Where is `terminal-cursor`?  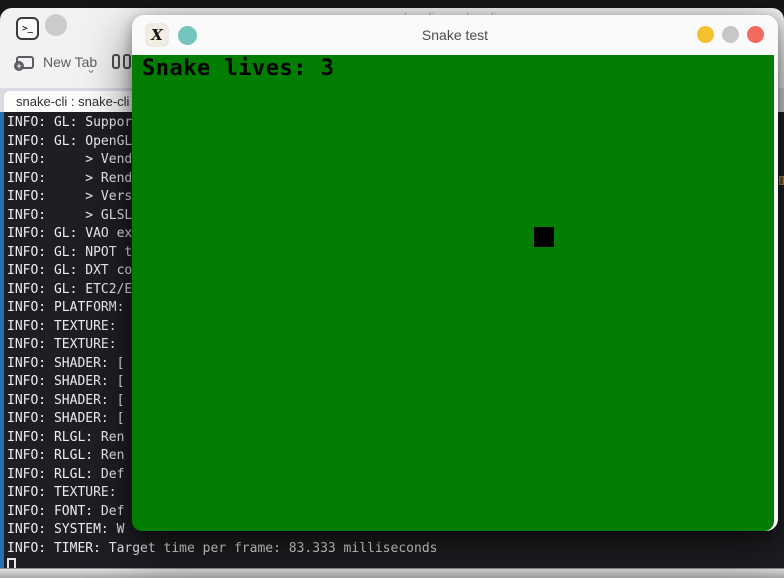
terminal-cursor is located at coordinates (11, 563).